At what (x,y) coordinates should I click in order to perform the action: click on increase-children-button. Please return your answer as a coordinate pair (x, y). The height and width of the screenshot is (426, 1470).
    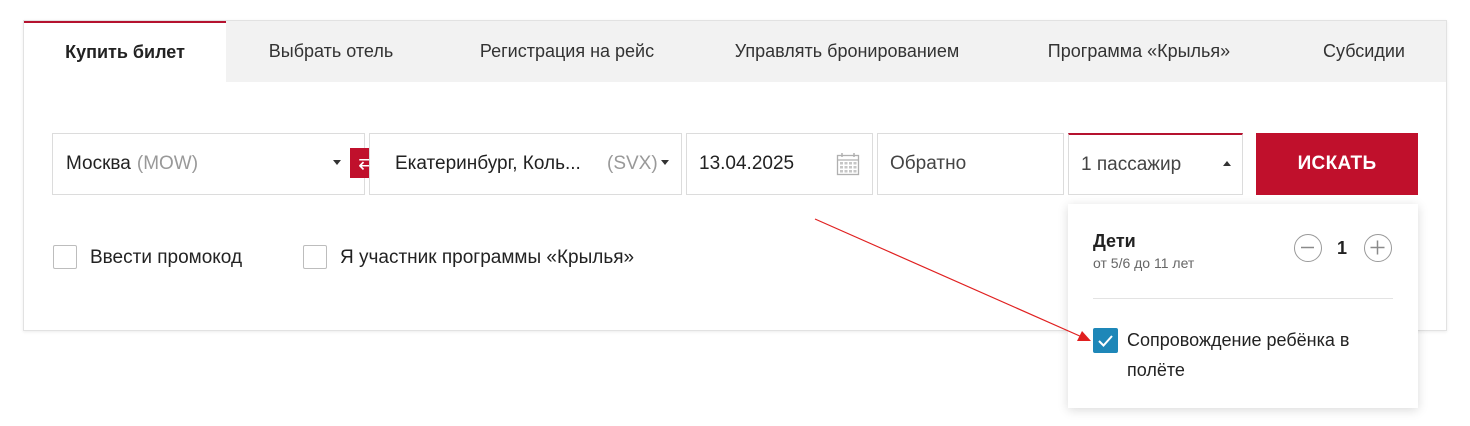
    Looking at the image, I should click on (1378, 248).